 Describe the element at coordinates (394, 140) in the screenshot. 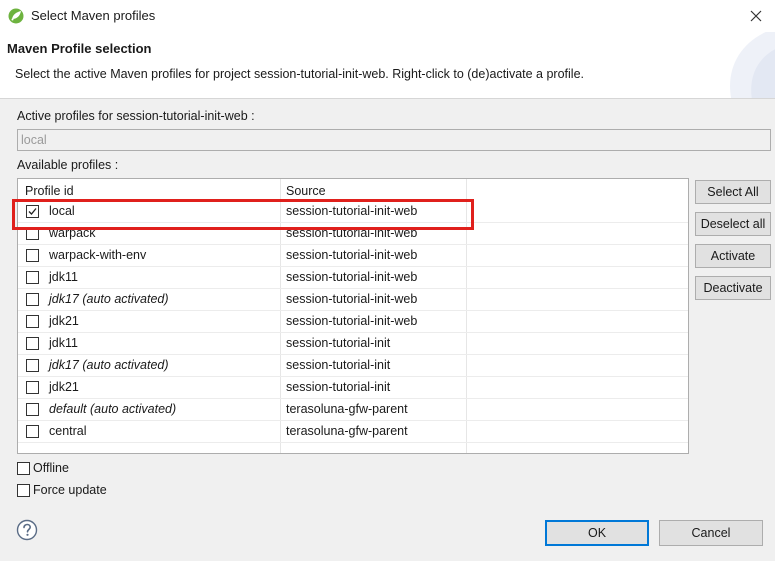

I see `active-profiles-field: local` at that location.